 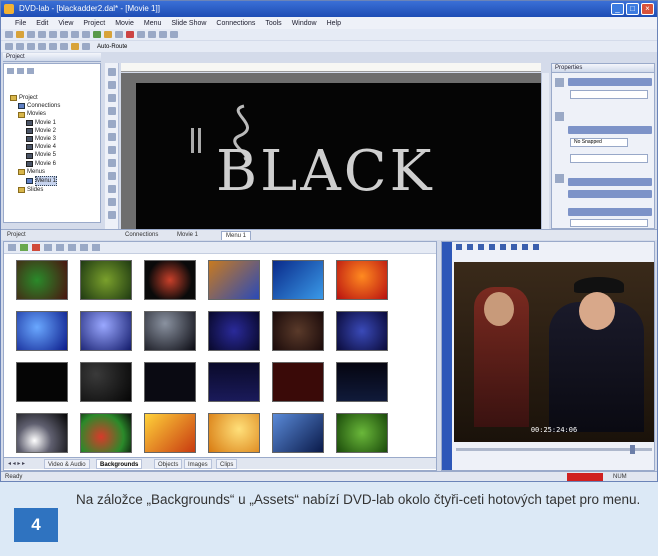 What do you see at coordinates (141, 34) in the screenshot?
I see `grid-icon` at bounding box center [141, 34].